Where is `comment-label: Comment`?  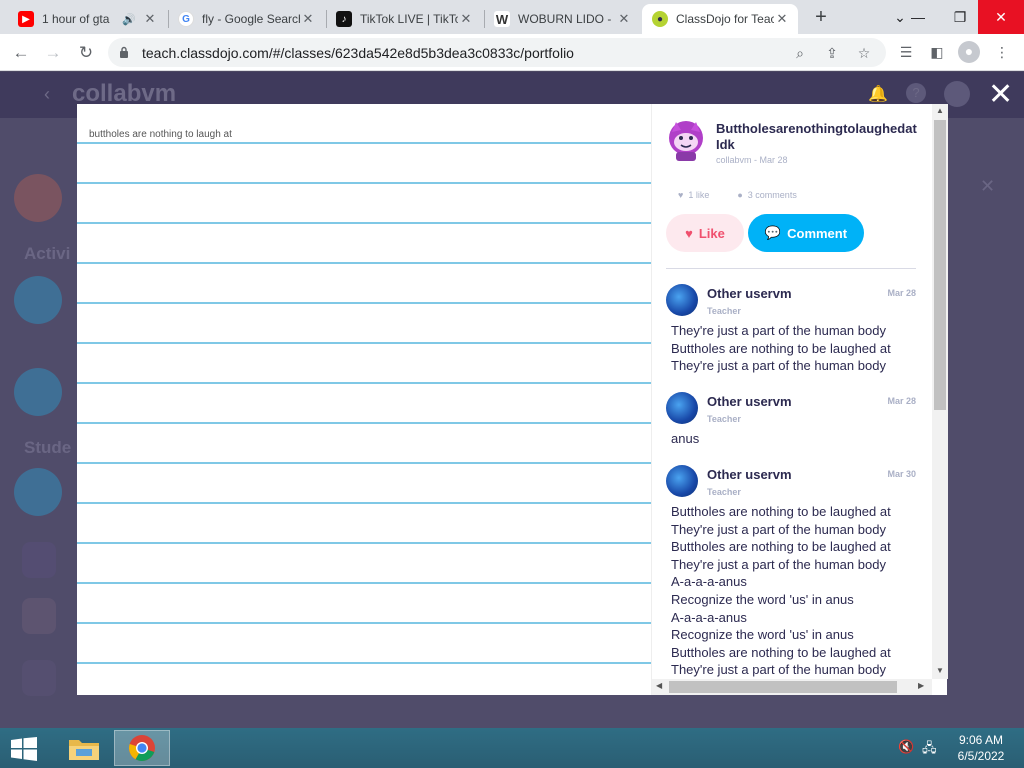 comment-label: Comment is located at coordinates (817, 233).